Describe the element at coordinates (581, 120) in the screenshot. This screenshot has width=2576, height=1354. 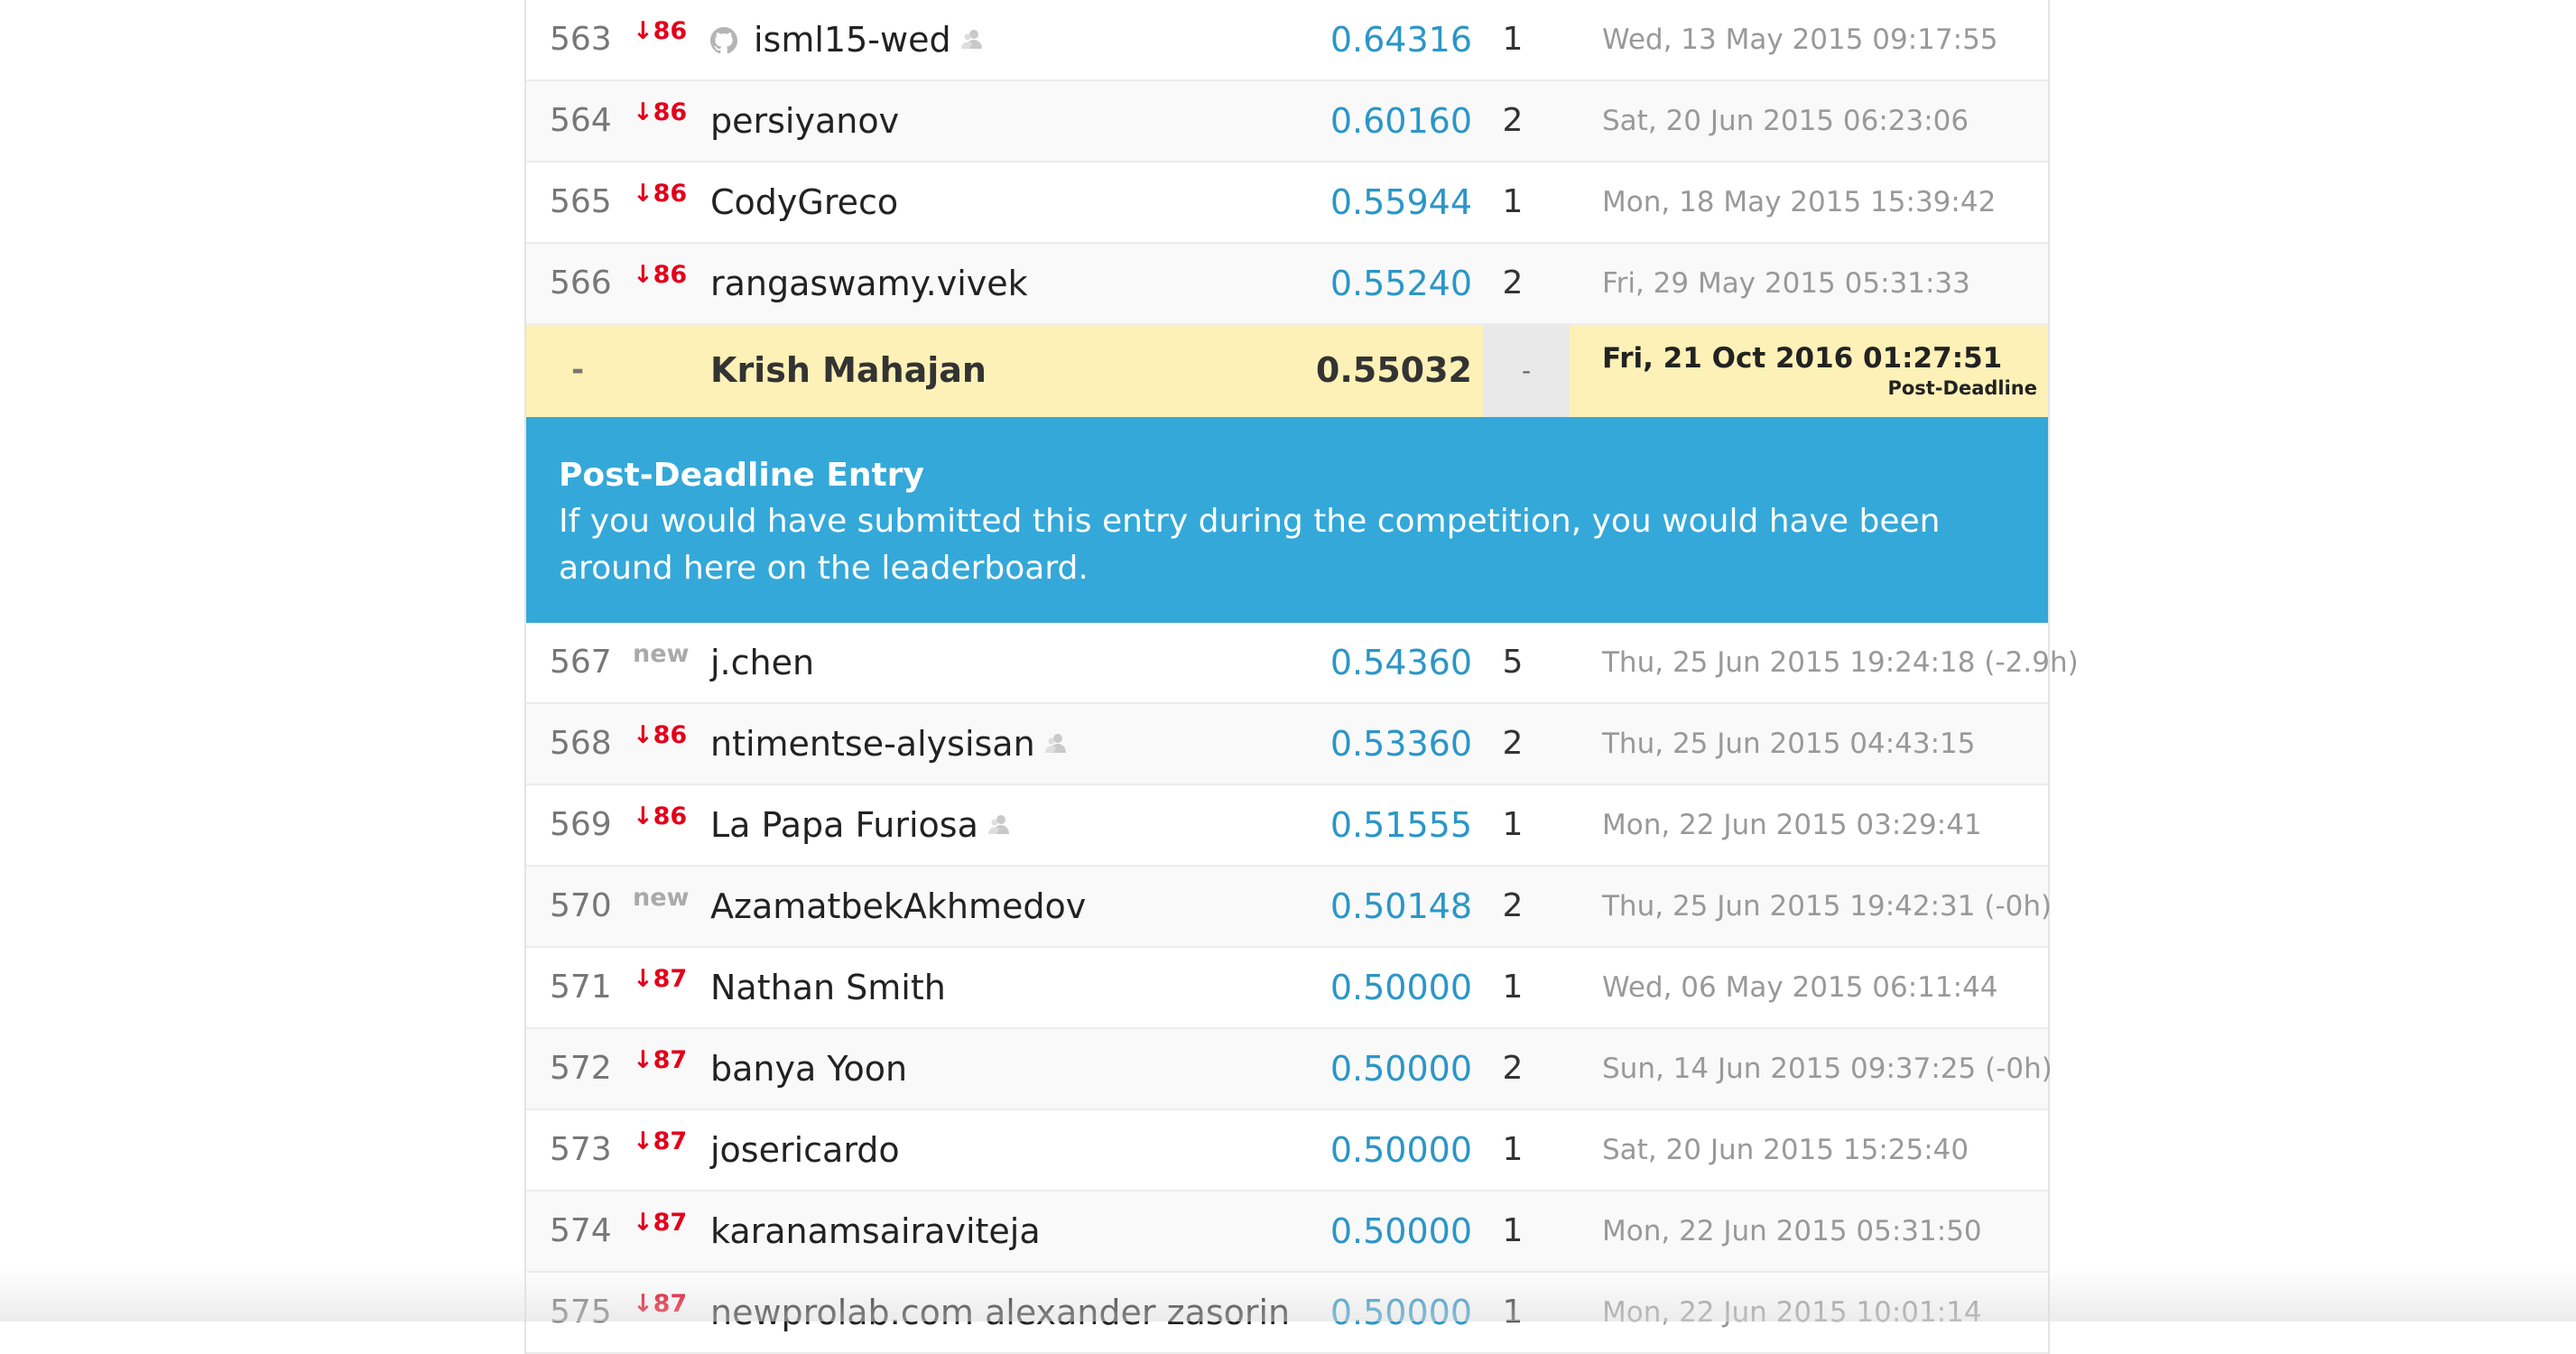
I see `rank: 564` at that location.